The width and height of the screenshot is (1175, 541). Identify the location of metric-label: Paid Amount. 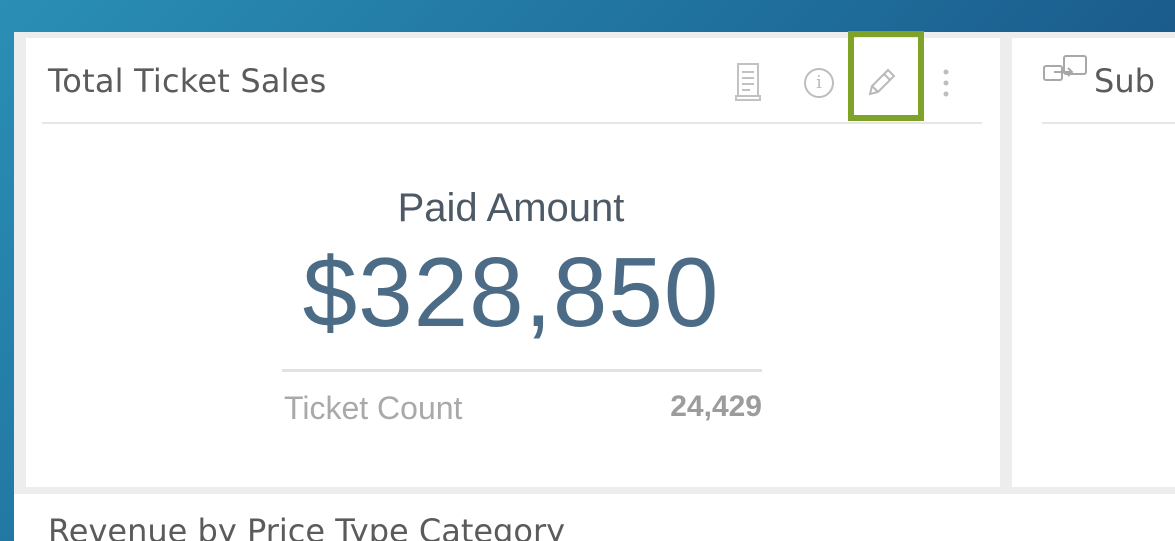
(511, 208).